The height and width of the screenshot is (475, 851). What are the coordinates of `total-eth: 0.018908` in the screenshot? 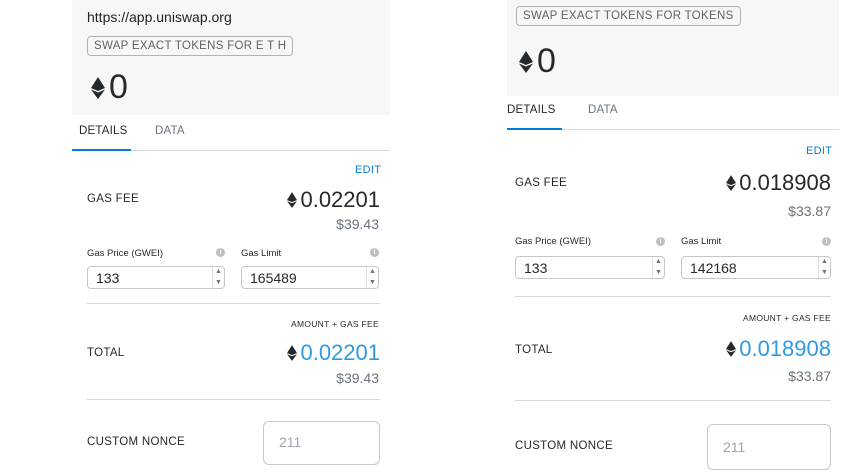 It's located at (778, 349).